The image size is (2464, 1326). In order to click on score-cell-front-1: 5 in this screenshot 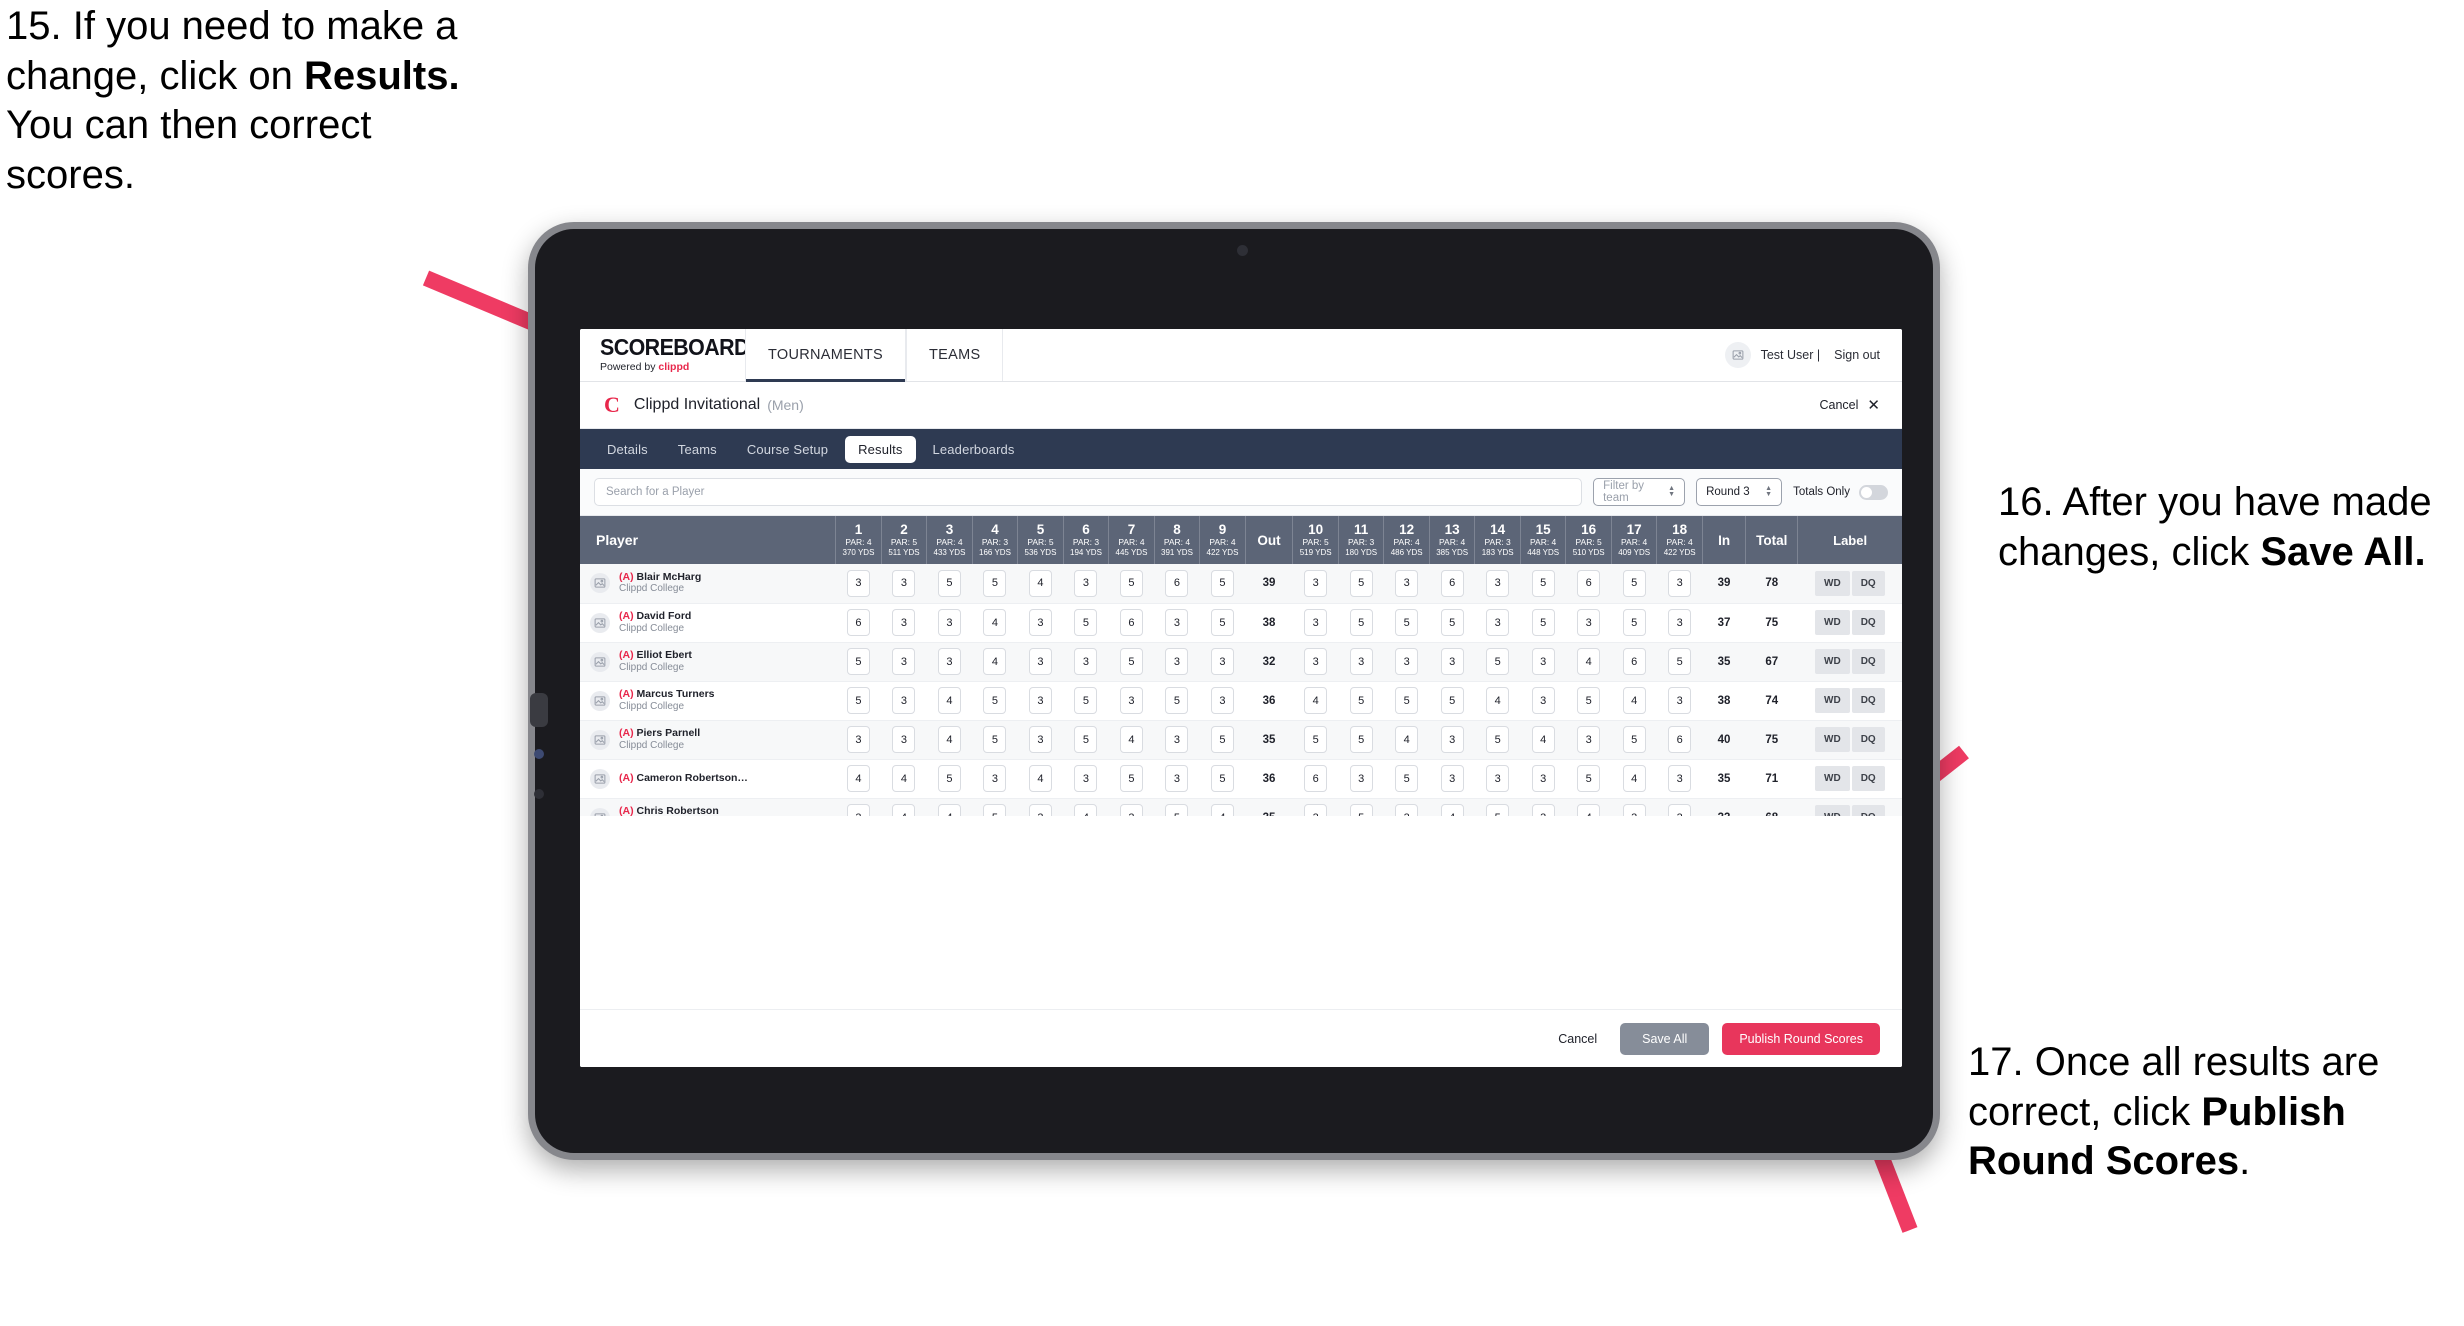, I will do `click(858, 662)`.